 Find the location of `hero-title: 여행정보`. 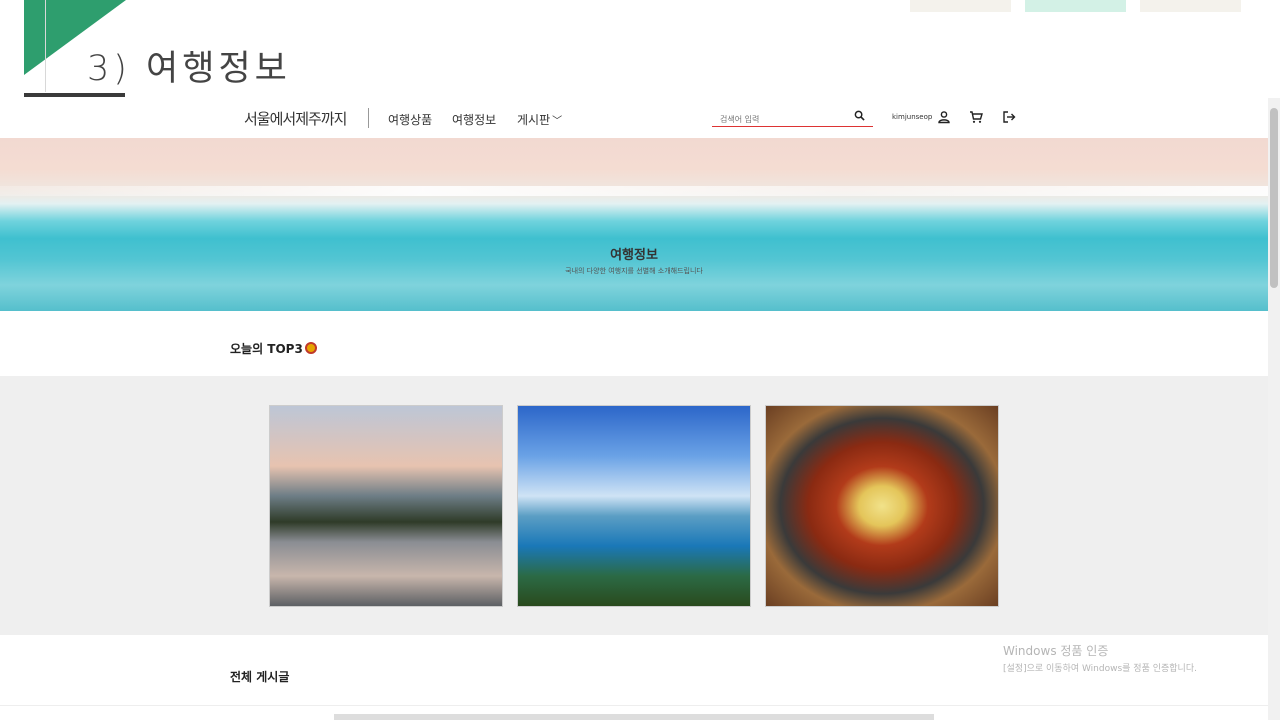

hero-title: 여행정보 is located at coordinates (634, 255).